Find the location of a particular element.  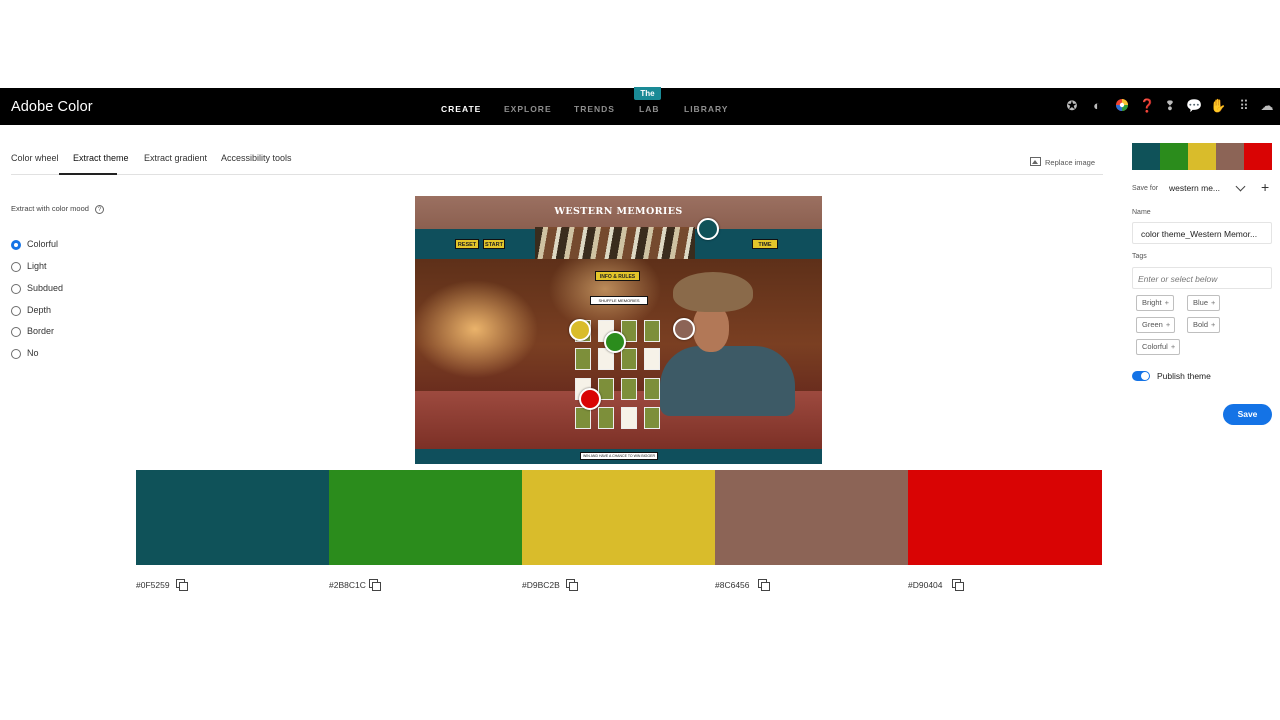

mood-option-label: No is located at coordinates (33, 353).